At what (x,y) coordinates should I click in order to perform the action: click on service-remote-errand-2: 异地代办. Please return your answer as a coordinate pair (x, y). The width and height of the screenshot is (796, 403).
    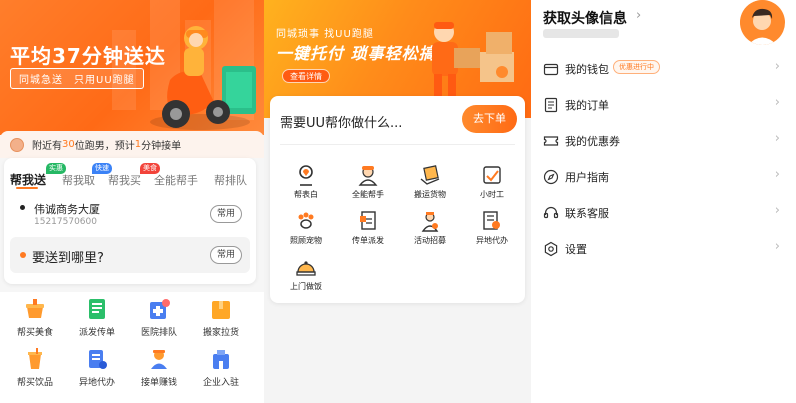
    Looking at the image, I should click on (492, 228).